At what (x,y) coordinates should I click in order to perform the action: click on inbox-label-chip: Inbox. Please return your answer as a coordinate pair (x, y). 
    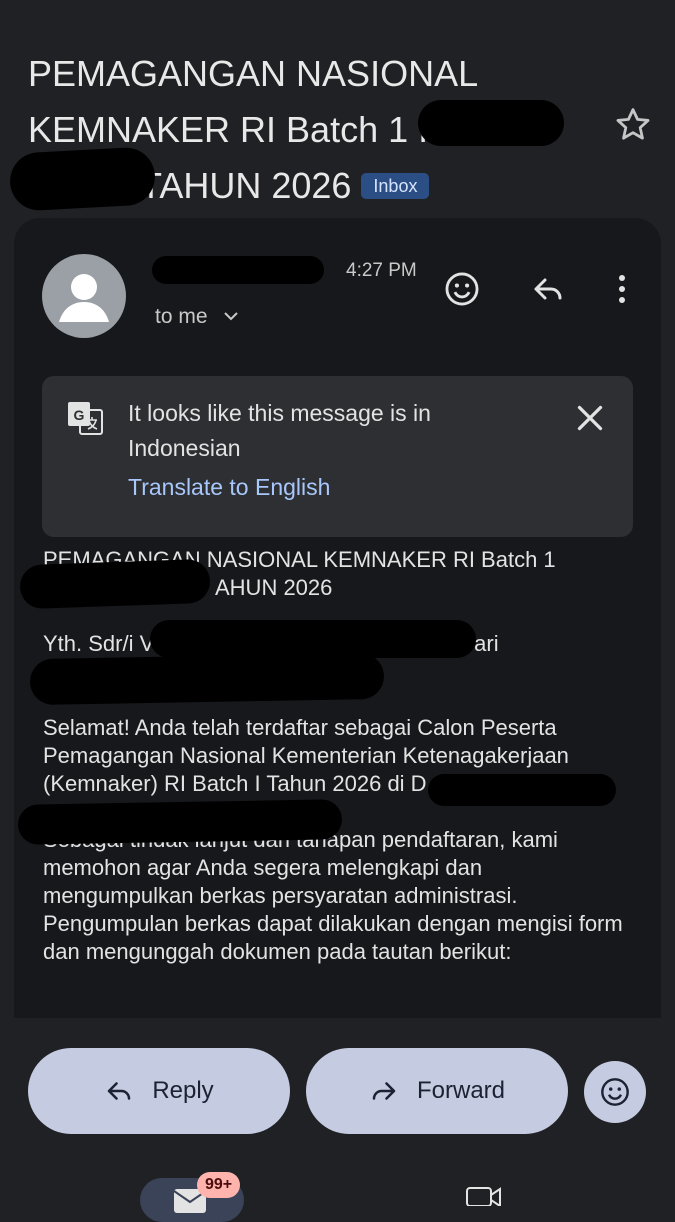
    Looking at the image, I should click on (395, 186).